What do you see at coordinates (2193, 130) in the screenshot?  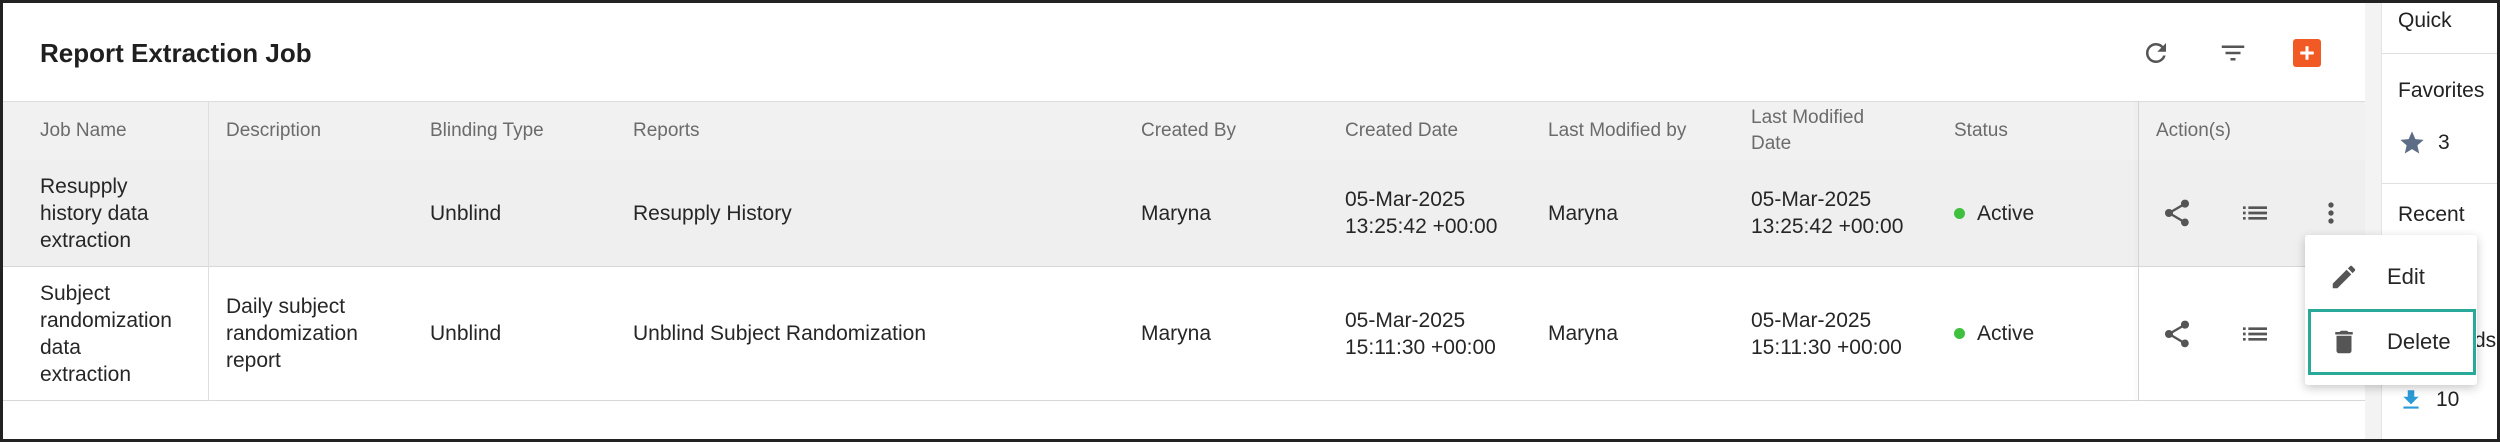 I see `column-header-actions: Action(s)` at bounding box center [2193, 130].